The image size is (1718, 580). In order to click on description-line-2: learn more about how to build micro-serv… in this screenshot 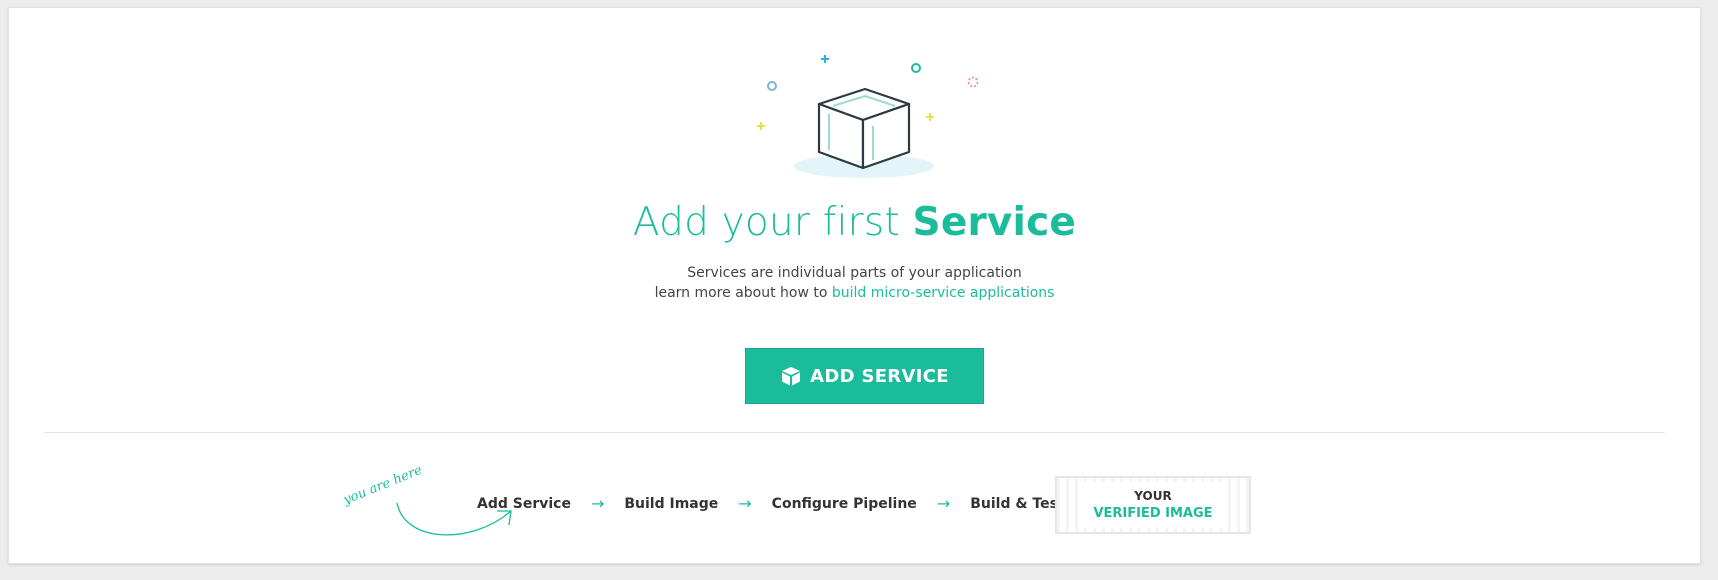, I will do `click(854, 293)`.